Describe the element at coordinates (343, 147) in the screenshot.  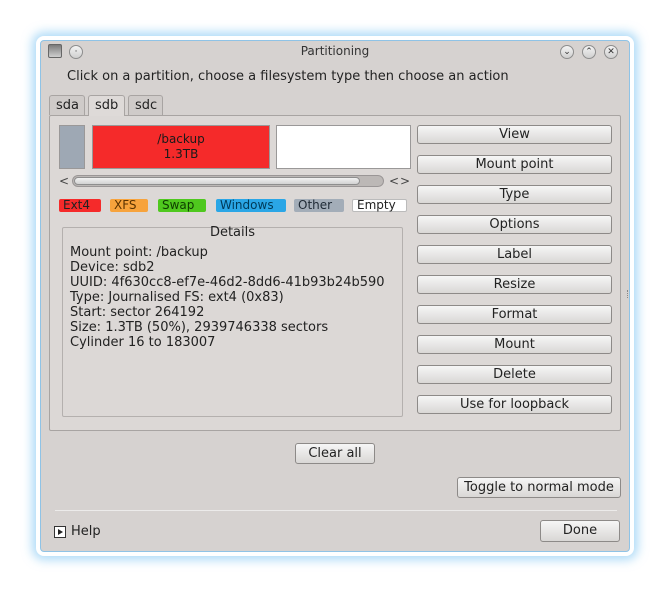
I see `partition-empty` at that location.